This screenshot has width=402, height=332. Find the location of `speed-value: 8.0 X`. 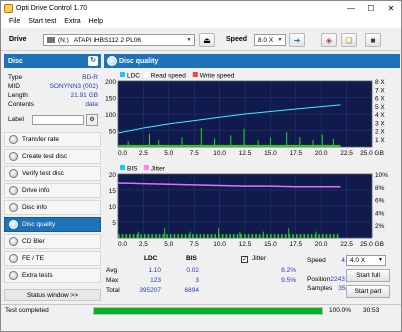

speed-value: 8.0 X is located at coordinates (266, 40).